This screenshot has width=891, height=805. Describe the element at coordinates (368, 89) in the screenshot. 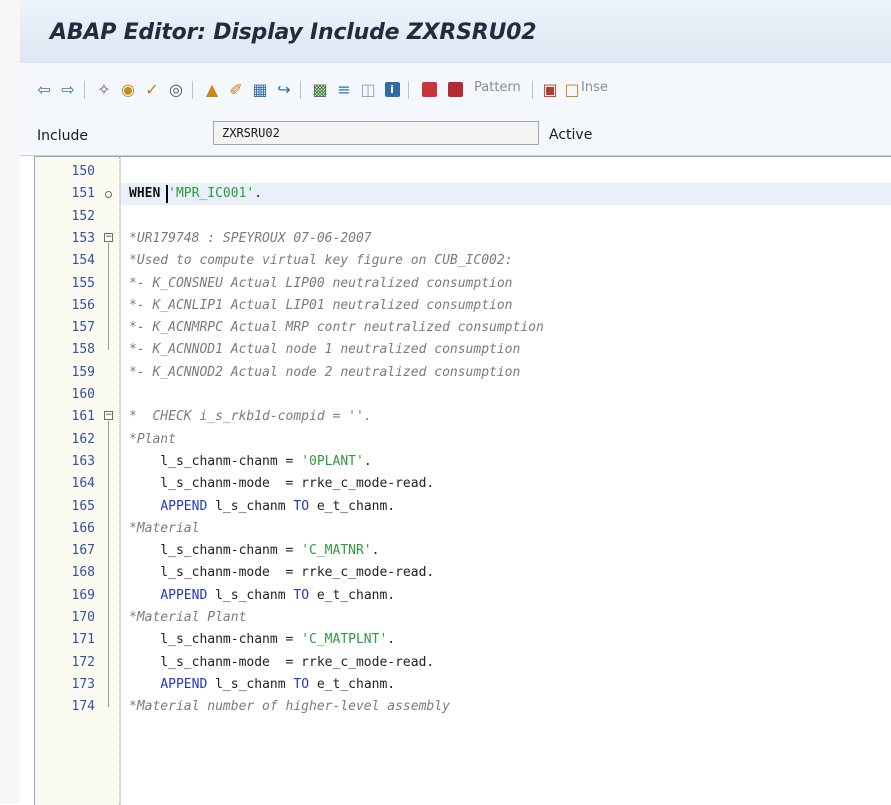

I see `split-screen-icon: ◫` at that location.